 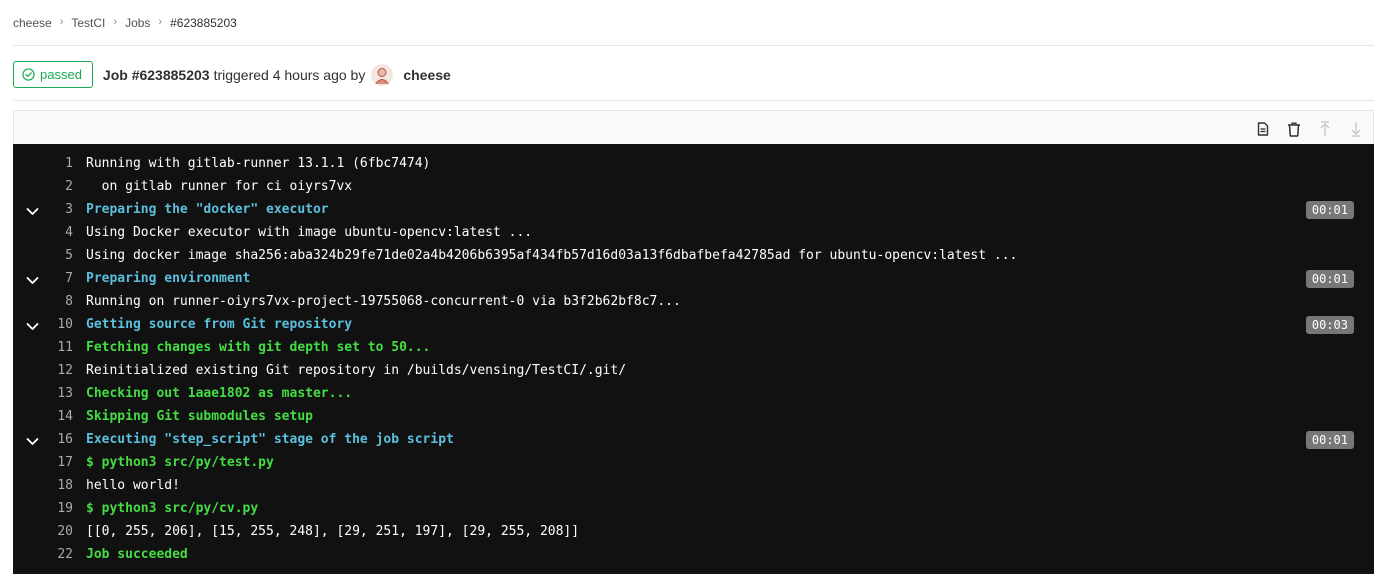 I want to click on log-line: 2 on gitlab runner for ci oiyrs7vx, so click(x=693, y=186).